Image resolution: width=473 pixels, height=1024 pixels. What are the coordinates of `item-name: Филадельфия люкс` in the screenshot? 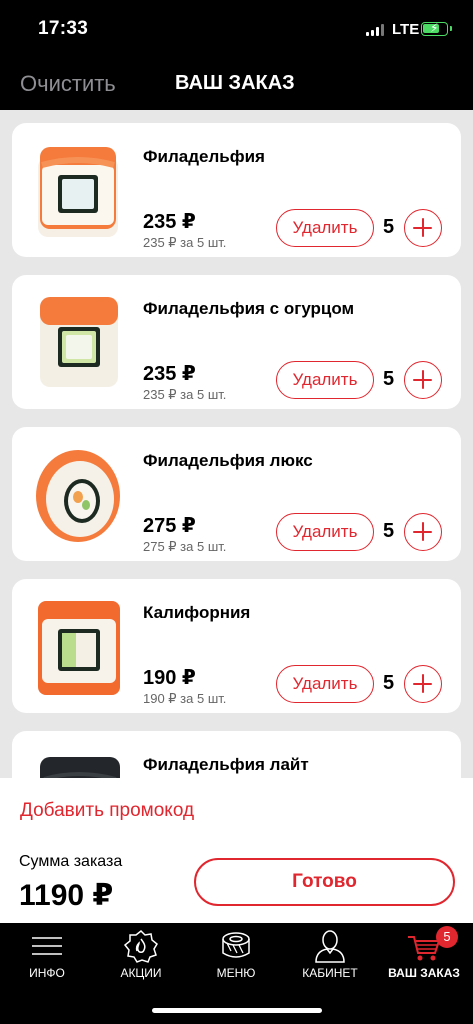 It's located at (228, 460).